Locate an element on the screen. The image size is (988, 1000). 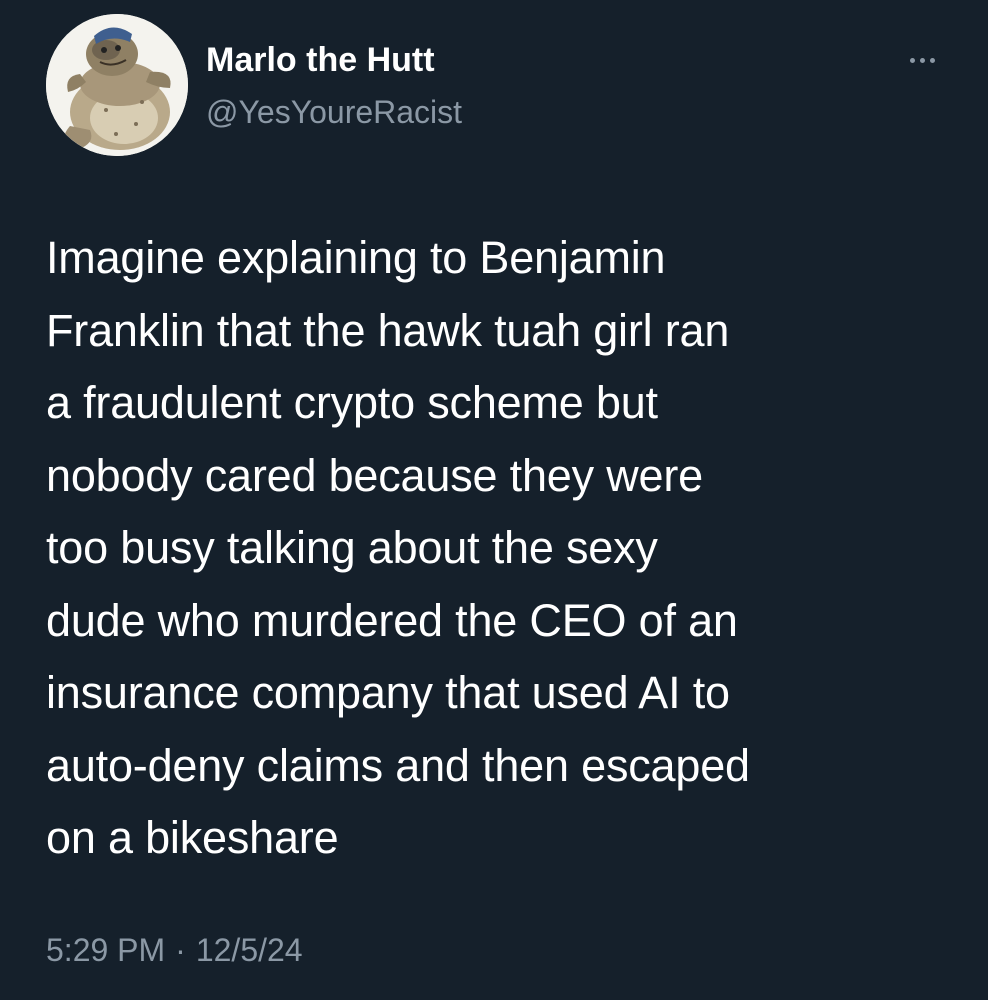
tweet-text-line: insurance company that used AI to is located at coordinates (388, 692).